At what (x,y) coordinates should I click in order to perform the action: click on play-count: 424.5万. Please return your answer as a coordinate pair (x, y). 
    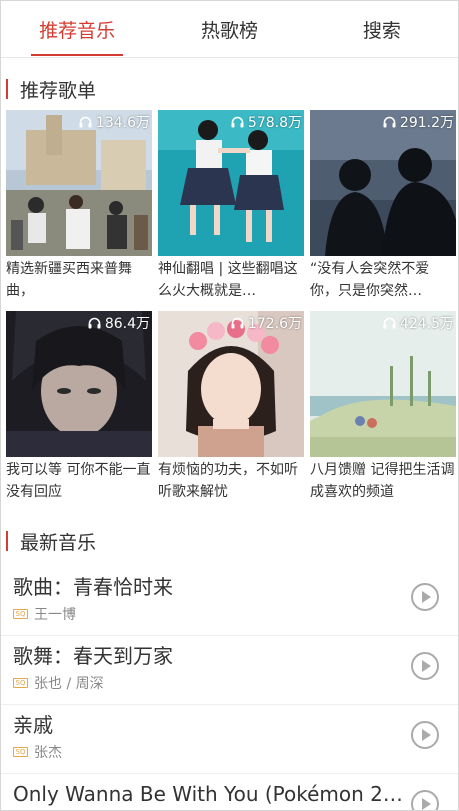
    Looking at the image, I should click on (418, 323).